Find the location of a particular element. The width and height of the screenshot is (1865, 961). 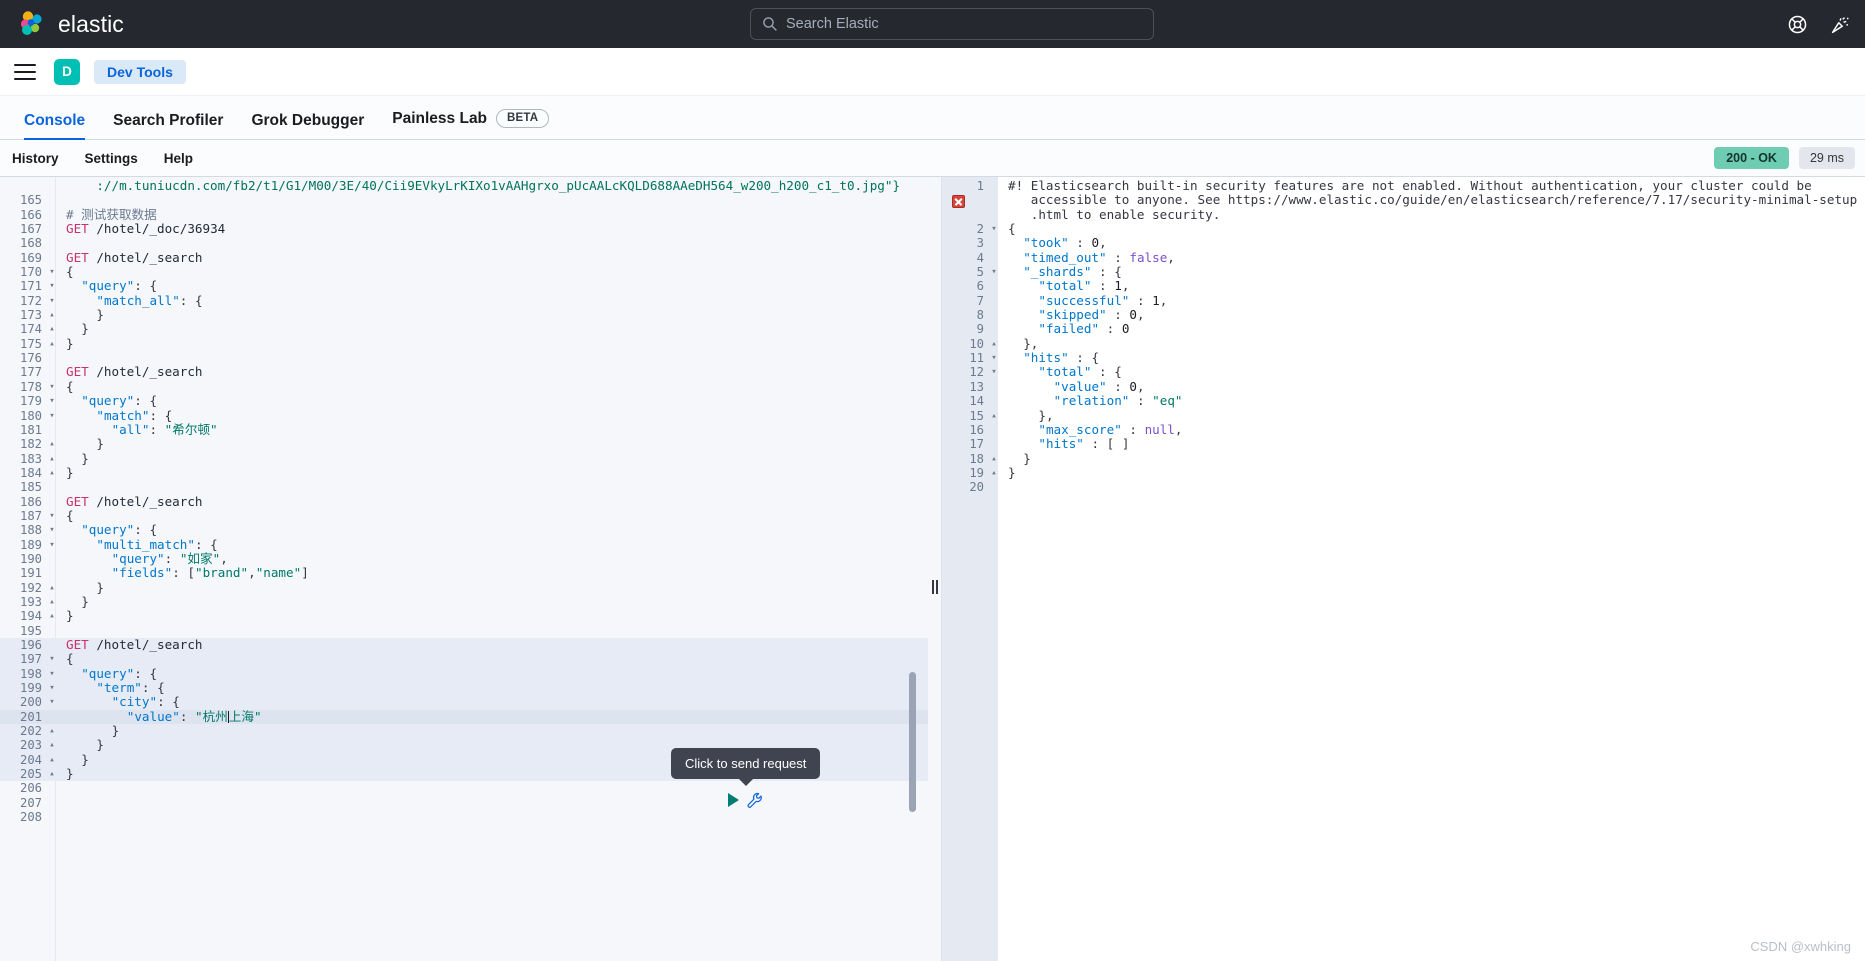

code-line: 177 GET /hotel/_search is located at coordinates (464, 372).